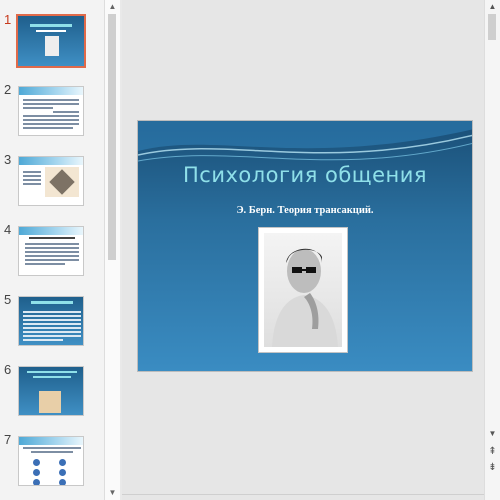 Image resolution: width=500 pixels, height=500 pixels. I want to click on slide-thumbnail-2: 2, so click(52, 112).